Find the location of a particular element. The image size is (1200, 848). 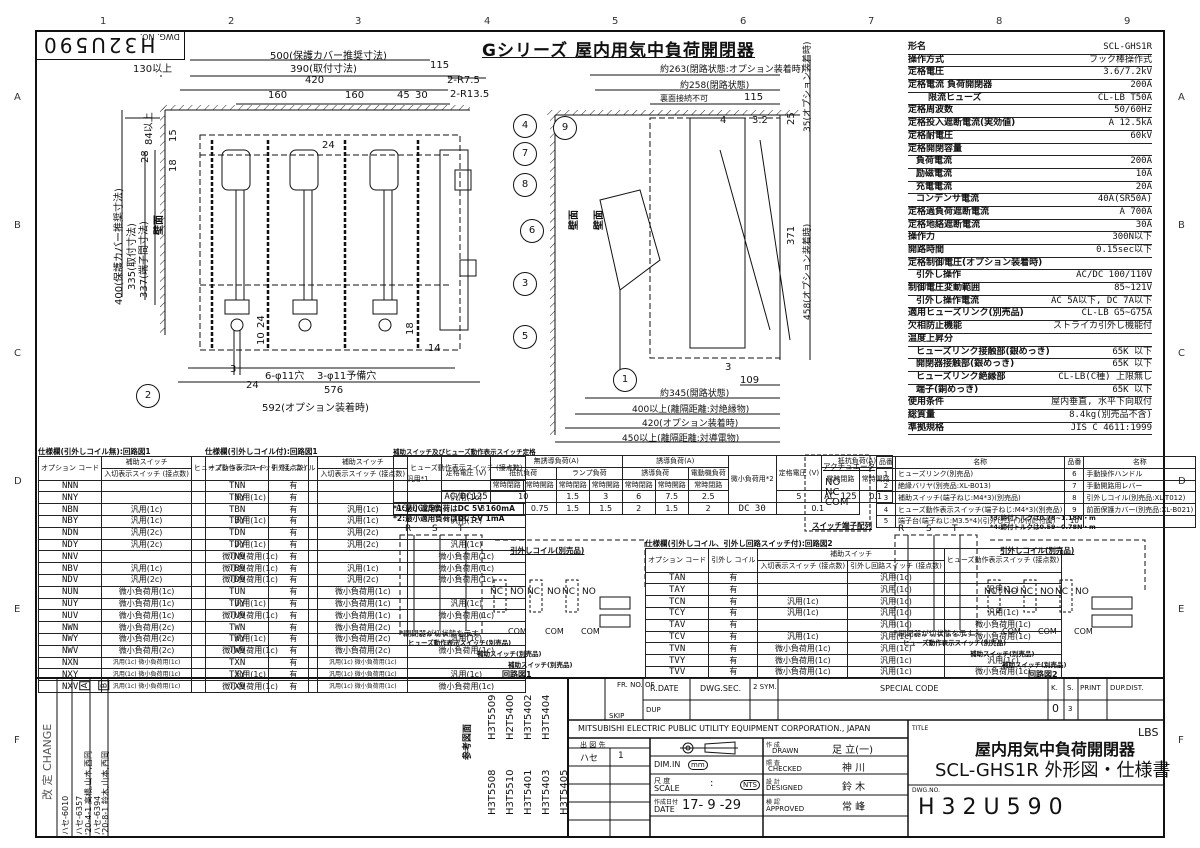

wall-hatch-side is located at coordinates (552, 275).